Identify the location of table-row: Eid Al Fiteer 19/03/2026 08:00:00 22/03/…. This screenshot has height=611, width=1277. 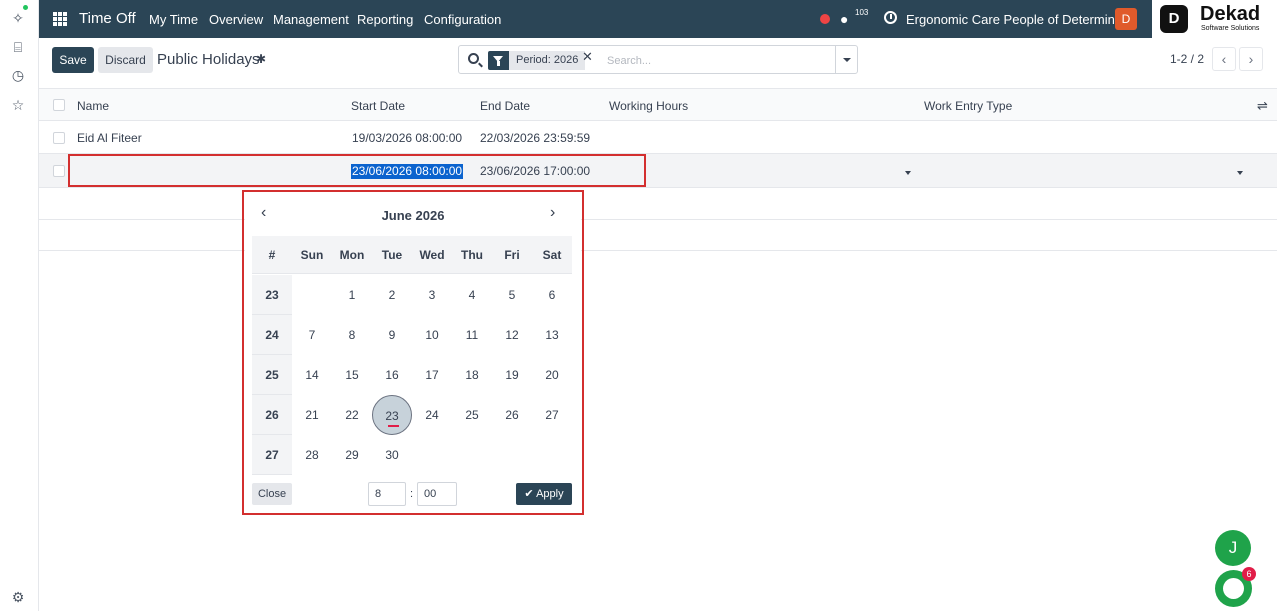
(658, 137).